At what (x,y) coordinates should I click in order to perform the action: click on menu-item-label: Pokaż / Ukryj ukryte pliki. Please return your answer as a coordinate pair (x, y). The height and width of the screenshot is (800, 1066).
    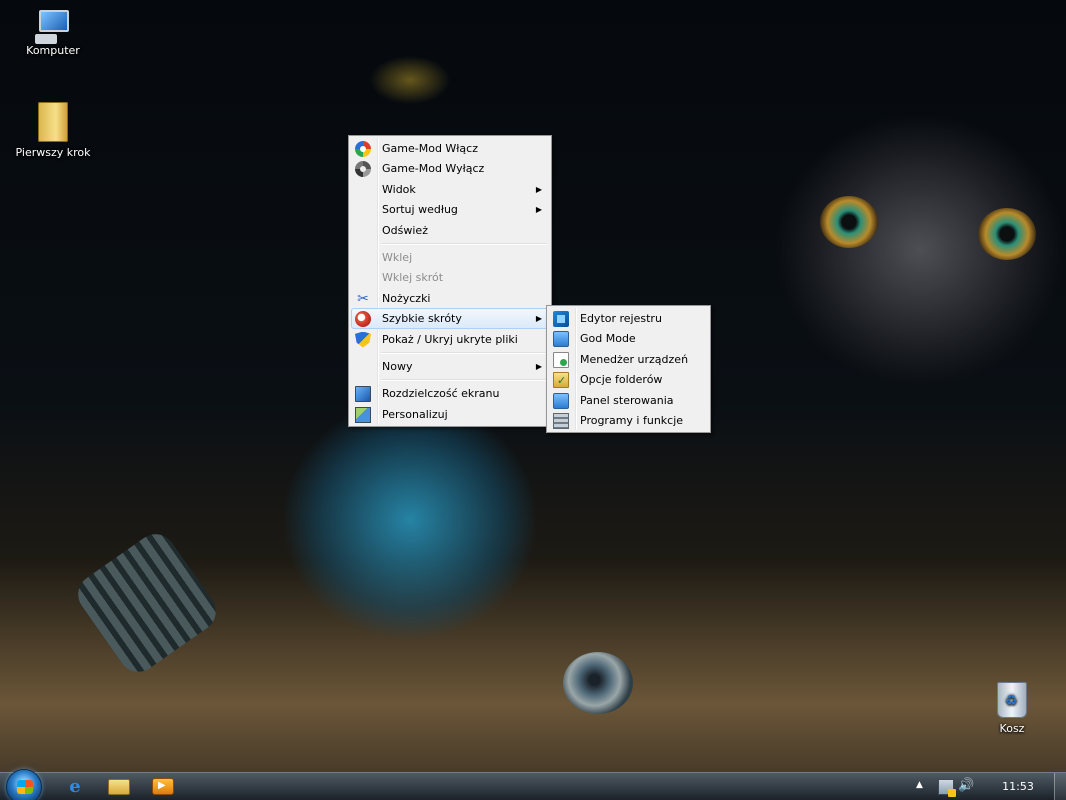
    Looking at the image, I should click on (450, 339).